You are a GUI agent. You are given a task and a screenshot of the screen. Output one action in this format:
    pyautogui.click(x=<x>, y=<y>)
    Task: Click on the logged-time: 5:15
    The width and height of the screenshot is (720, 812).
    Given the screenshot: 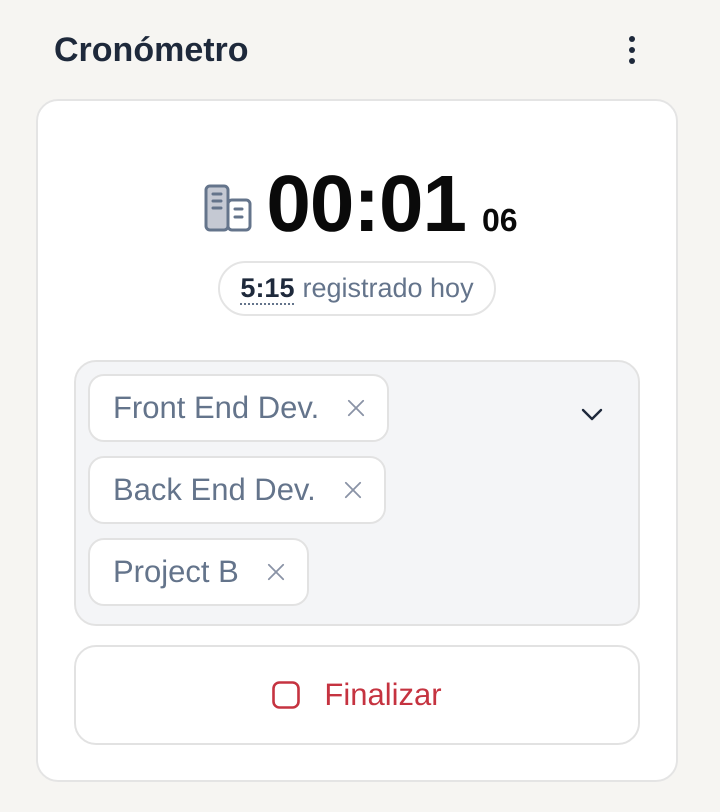 What is the action you would take?
    pyautogui.click(x=267, y=288)
    